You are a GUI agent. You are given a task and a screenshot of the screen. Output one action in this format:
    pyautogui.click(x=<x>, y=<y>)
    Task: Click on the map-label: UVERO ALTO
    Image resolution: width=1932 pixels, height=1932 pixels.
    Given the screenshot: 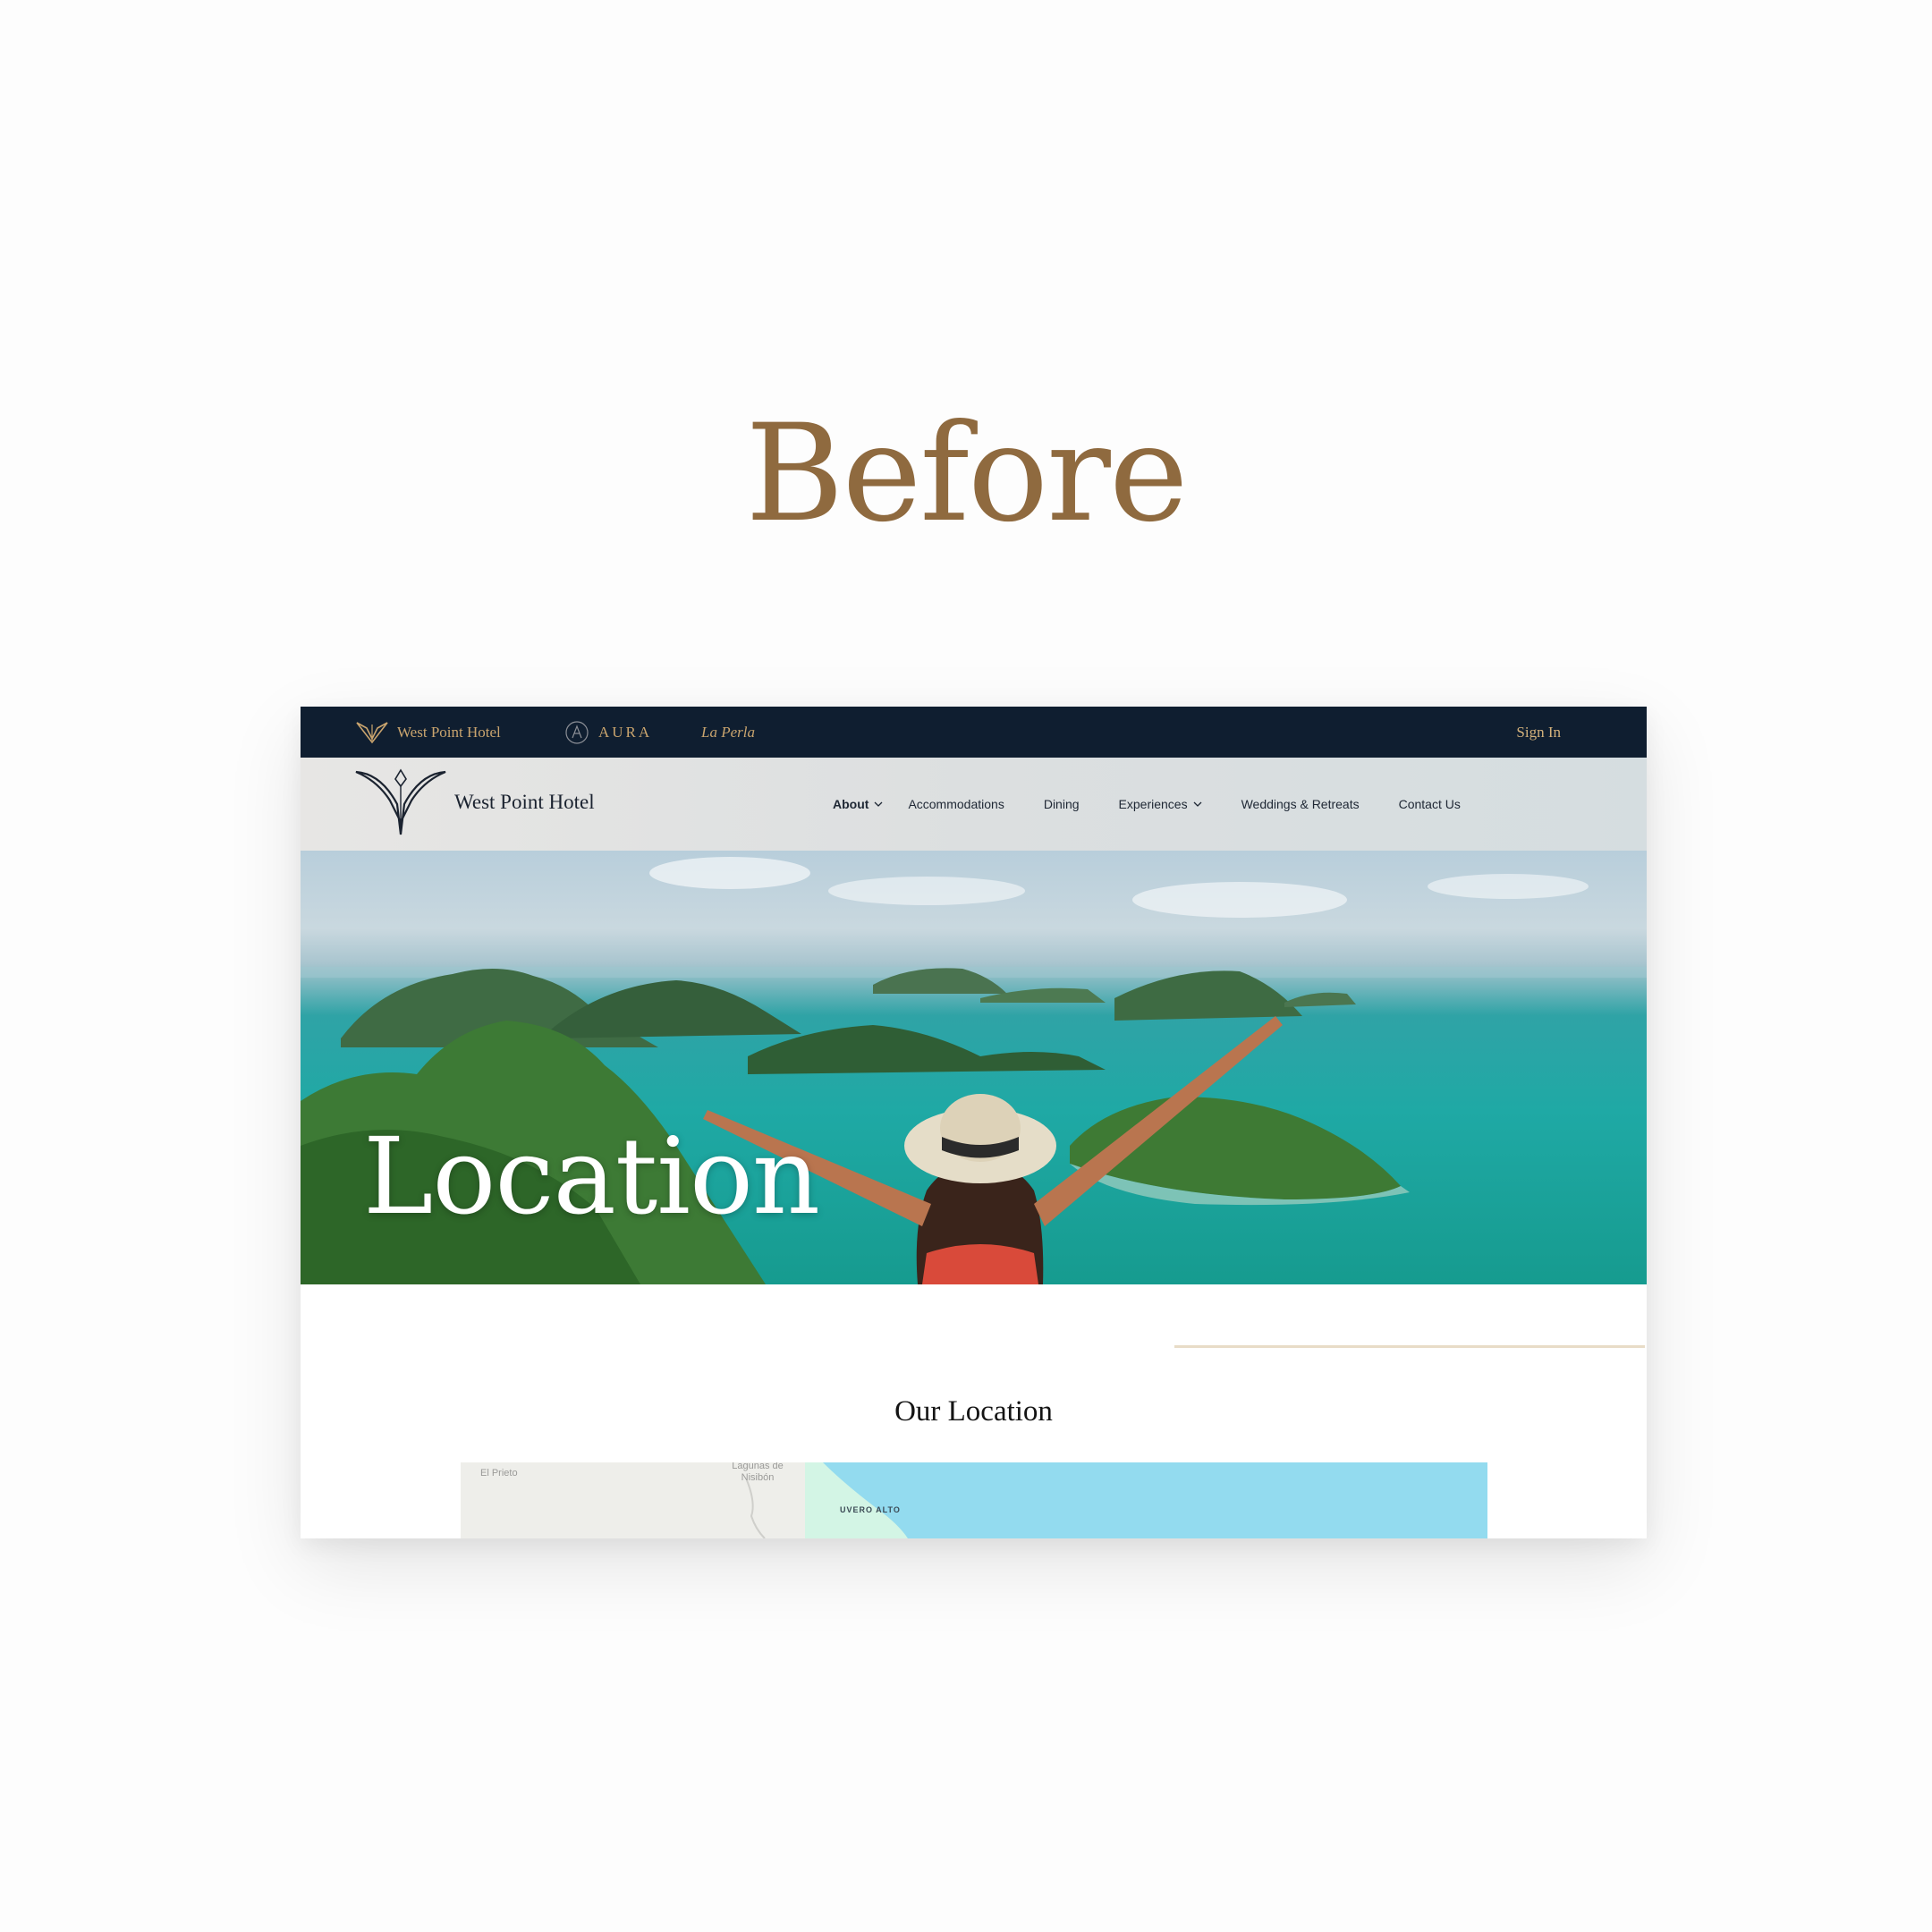 What is the action you would take?
    pyautogui.click(x=870, y=1509)
    